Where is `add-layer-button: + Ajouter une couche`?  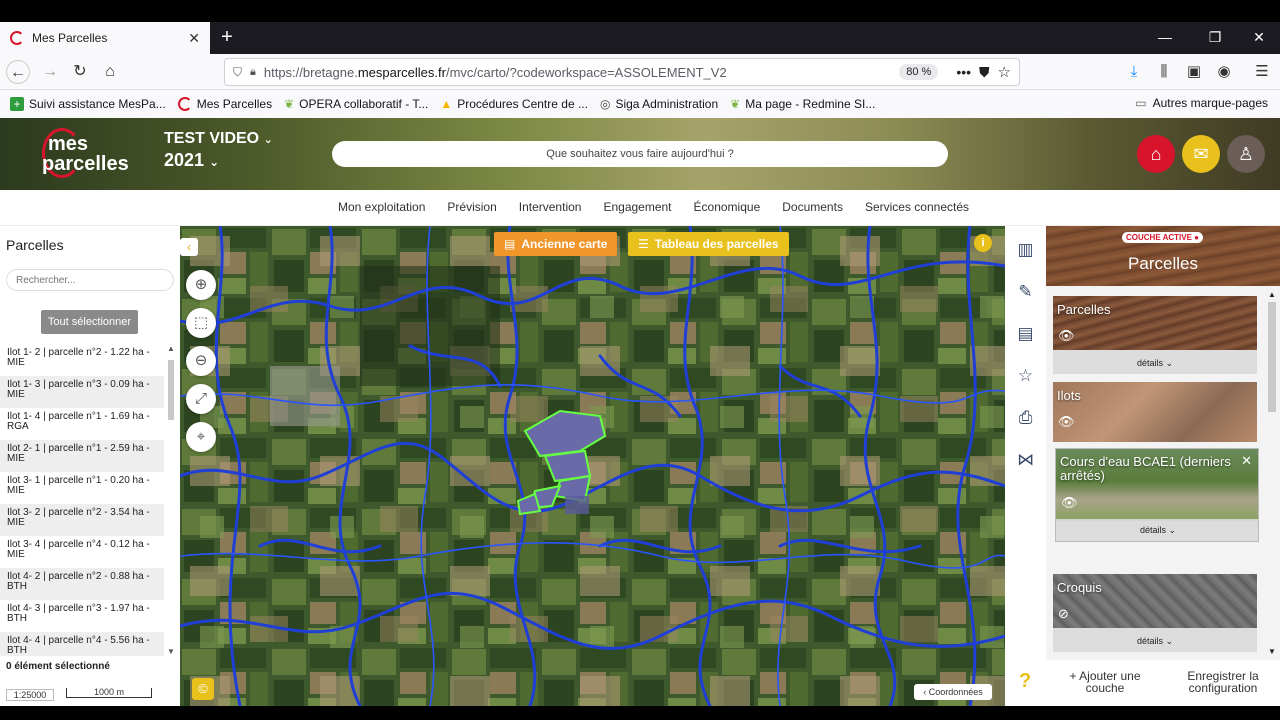
add-layer-button: + Ajouter une couche is located at coordinates (1105, 682).